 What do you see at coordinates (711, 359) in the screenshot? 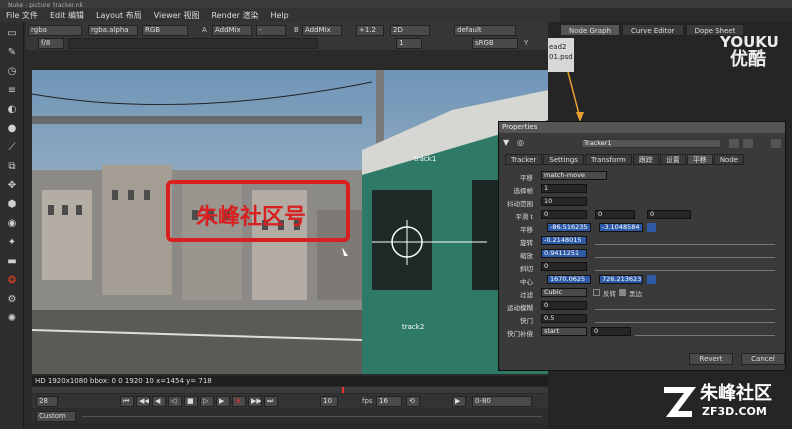
I see `revert-button: Revert` at bounding box center [711, 359].